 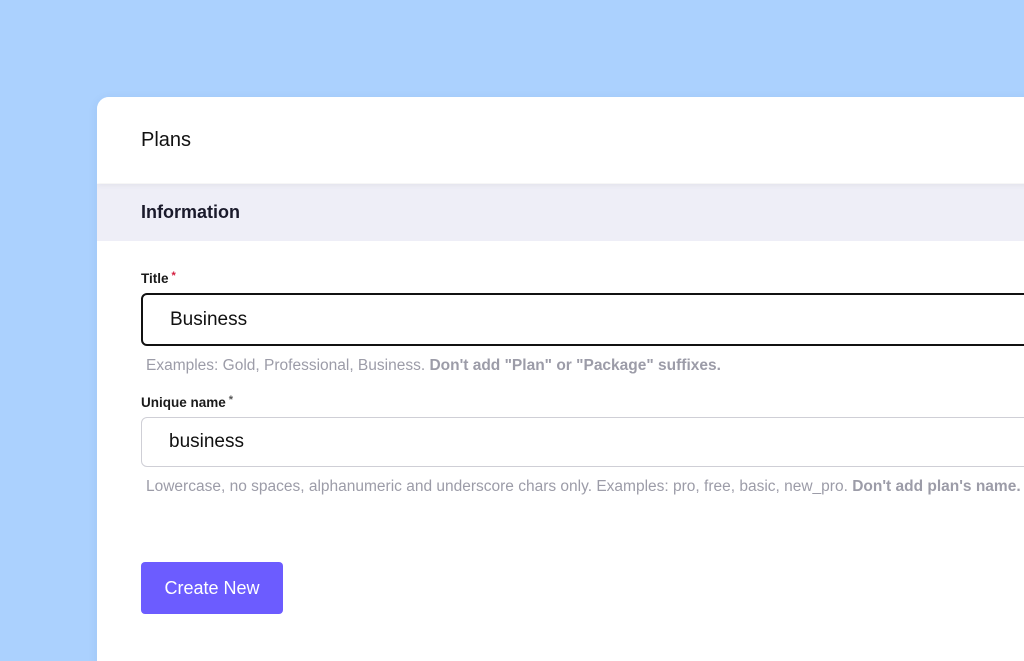 I want to click on title-label: Title *, so click(x=582, y=278).